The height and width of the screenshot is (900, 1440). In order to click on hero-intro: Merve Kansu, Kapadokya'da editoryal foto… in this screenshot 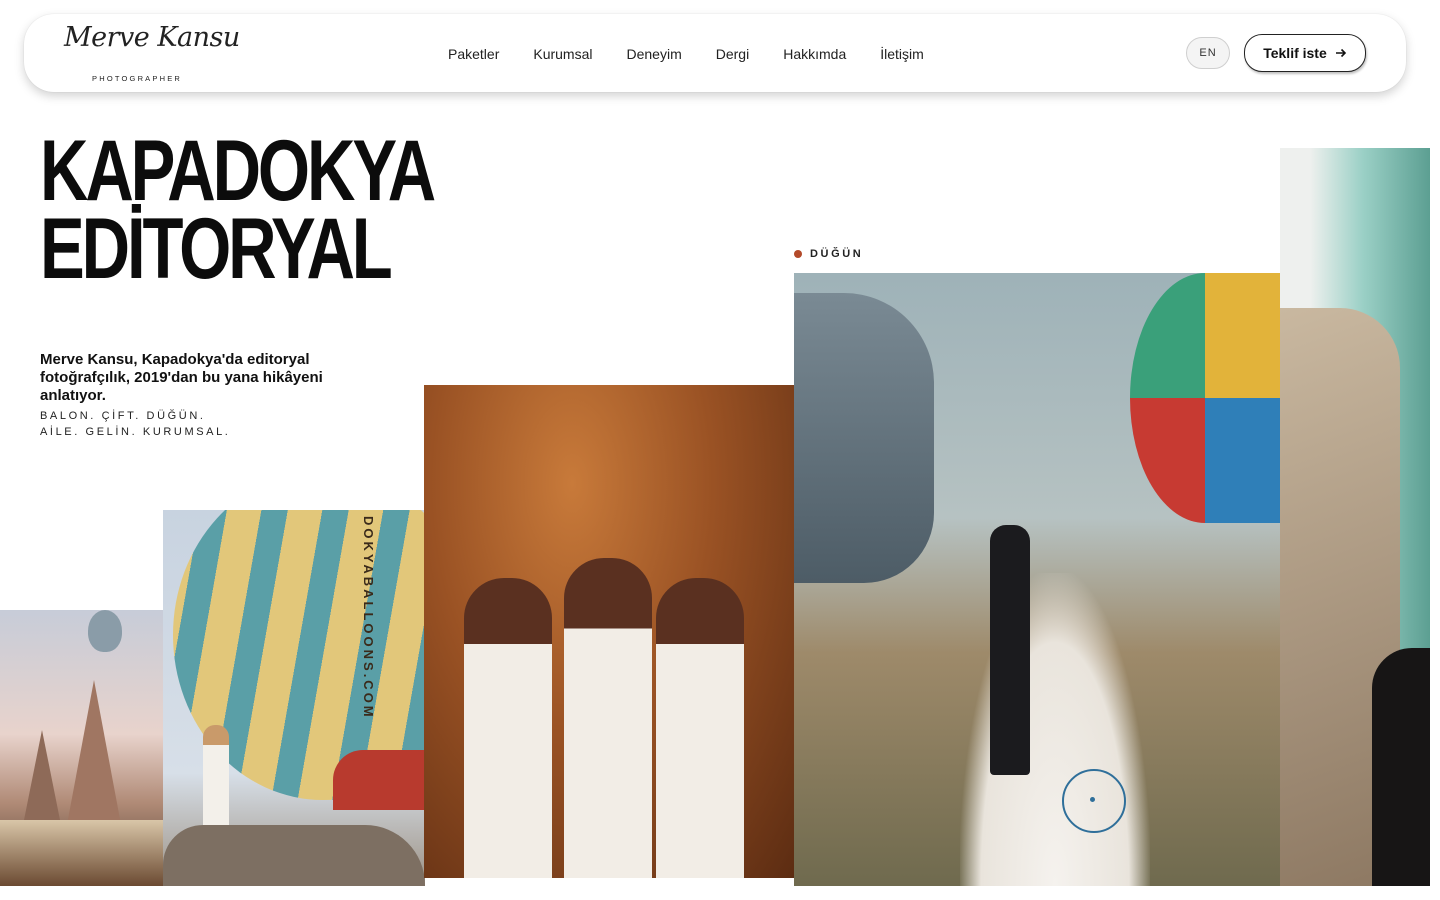, I will do `click(181, 377)`.